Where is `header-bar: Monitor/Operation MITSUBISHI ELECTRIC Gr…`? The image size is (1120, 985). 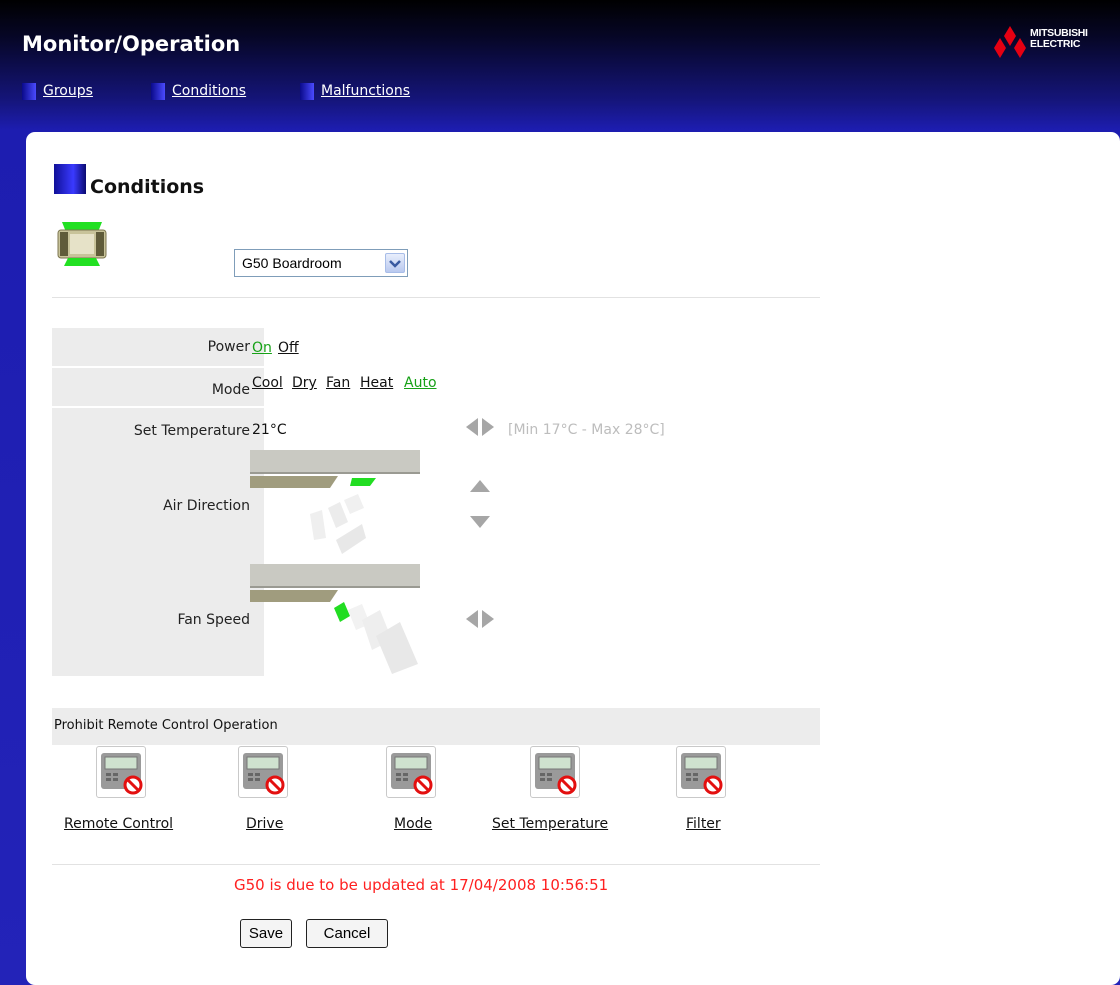 header-bar: Monitor/Operation MITSUBISHI ELECTRIC Gr… is located at coordinates (560, 65).